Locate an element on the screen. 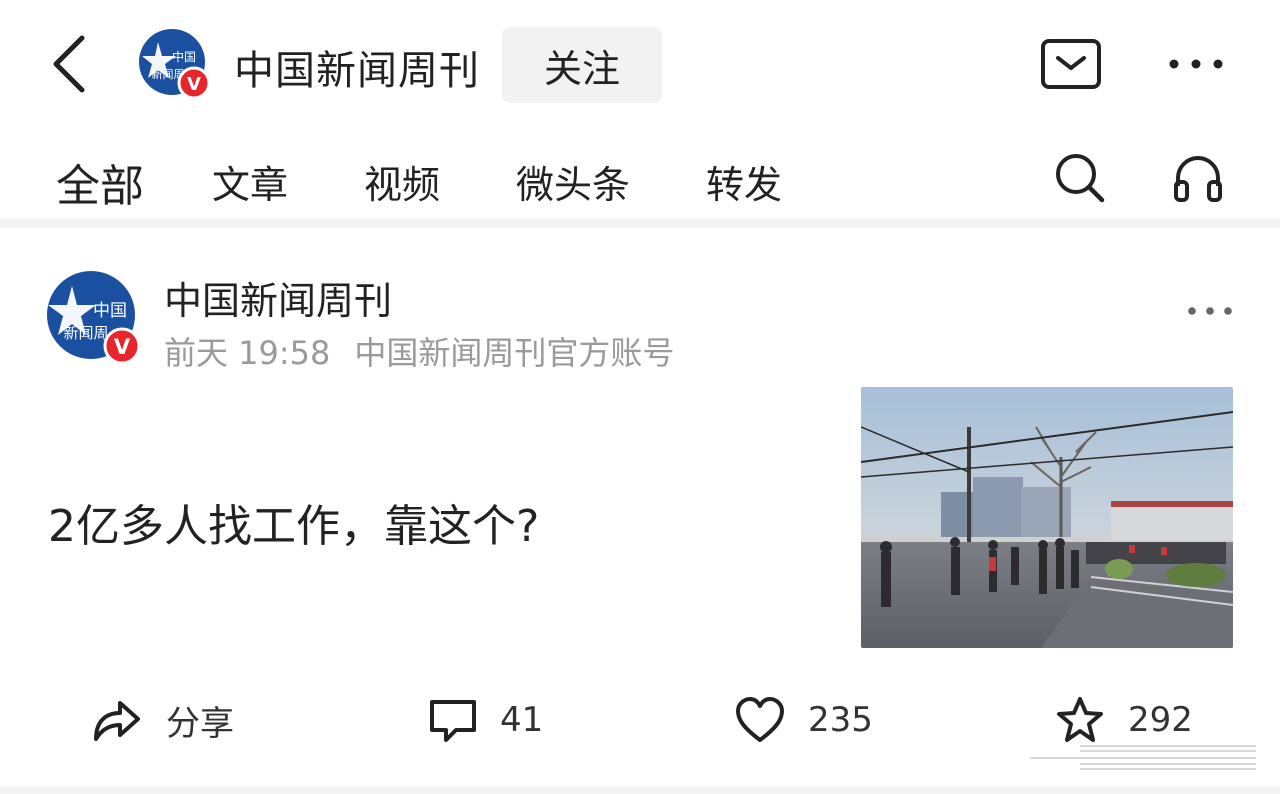 This screenshot has width=1280, height=794. post-more-button is located at coordinates (1210, 311).